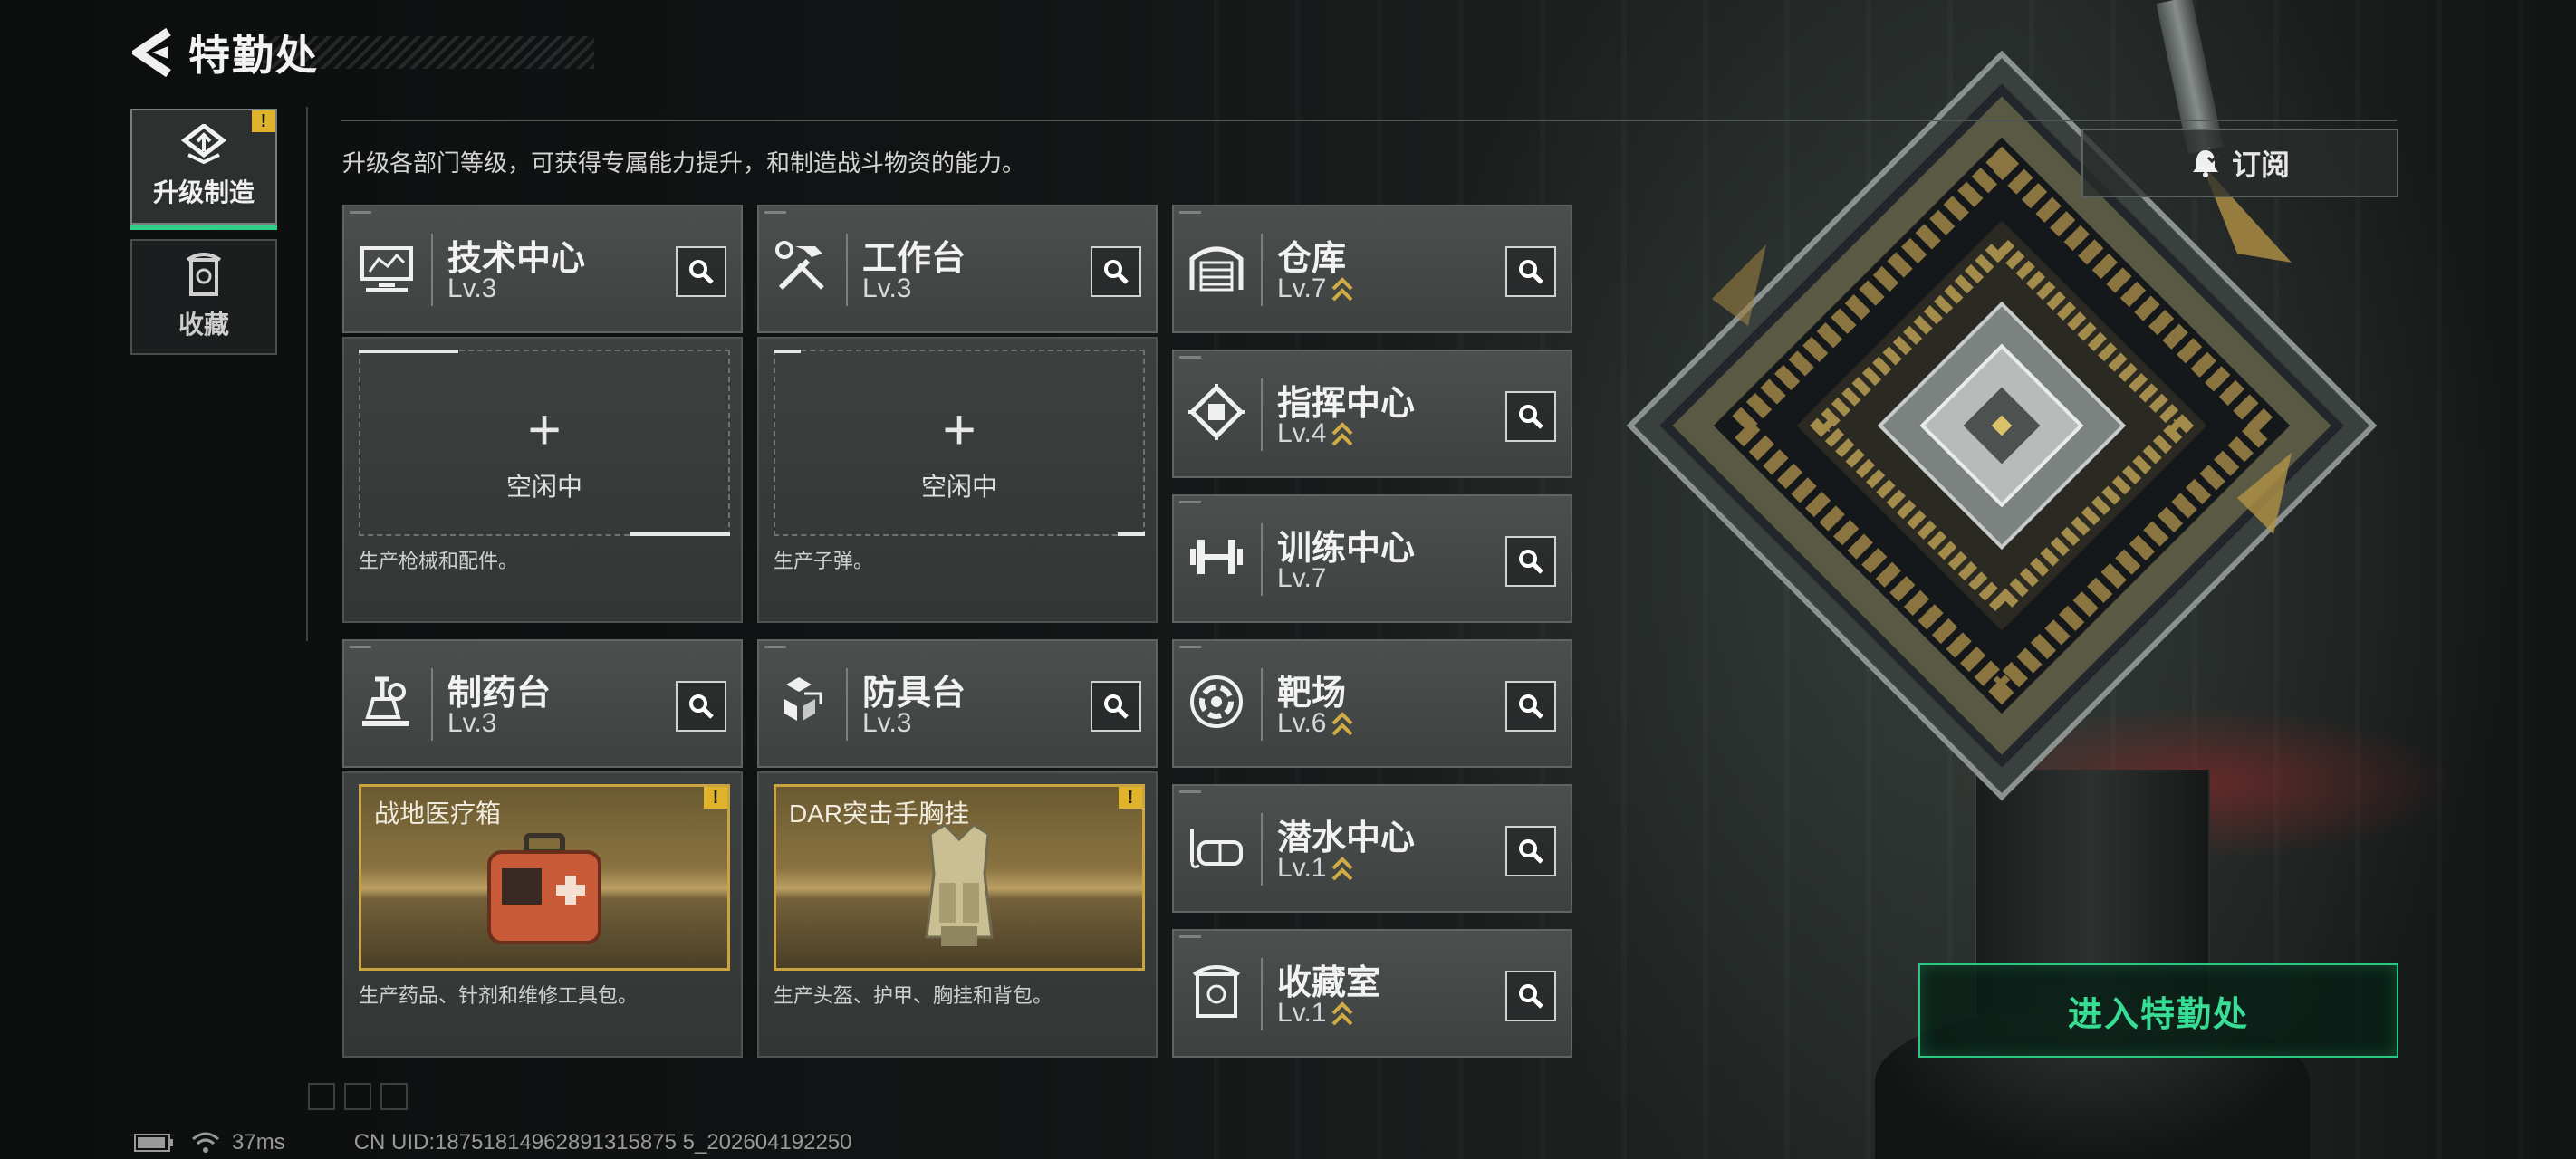 The height and width of the screenshot is (1159, 2576). Describe the element at coordinates (1216, 412) in the screenshot. I see `command-center-icon` at that location.